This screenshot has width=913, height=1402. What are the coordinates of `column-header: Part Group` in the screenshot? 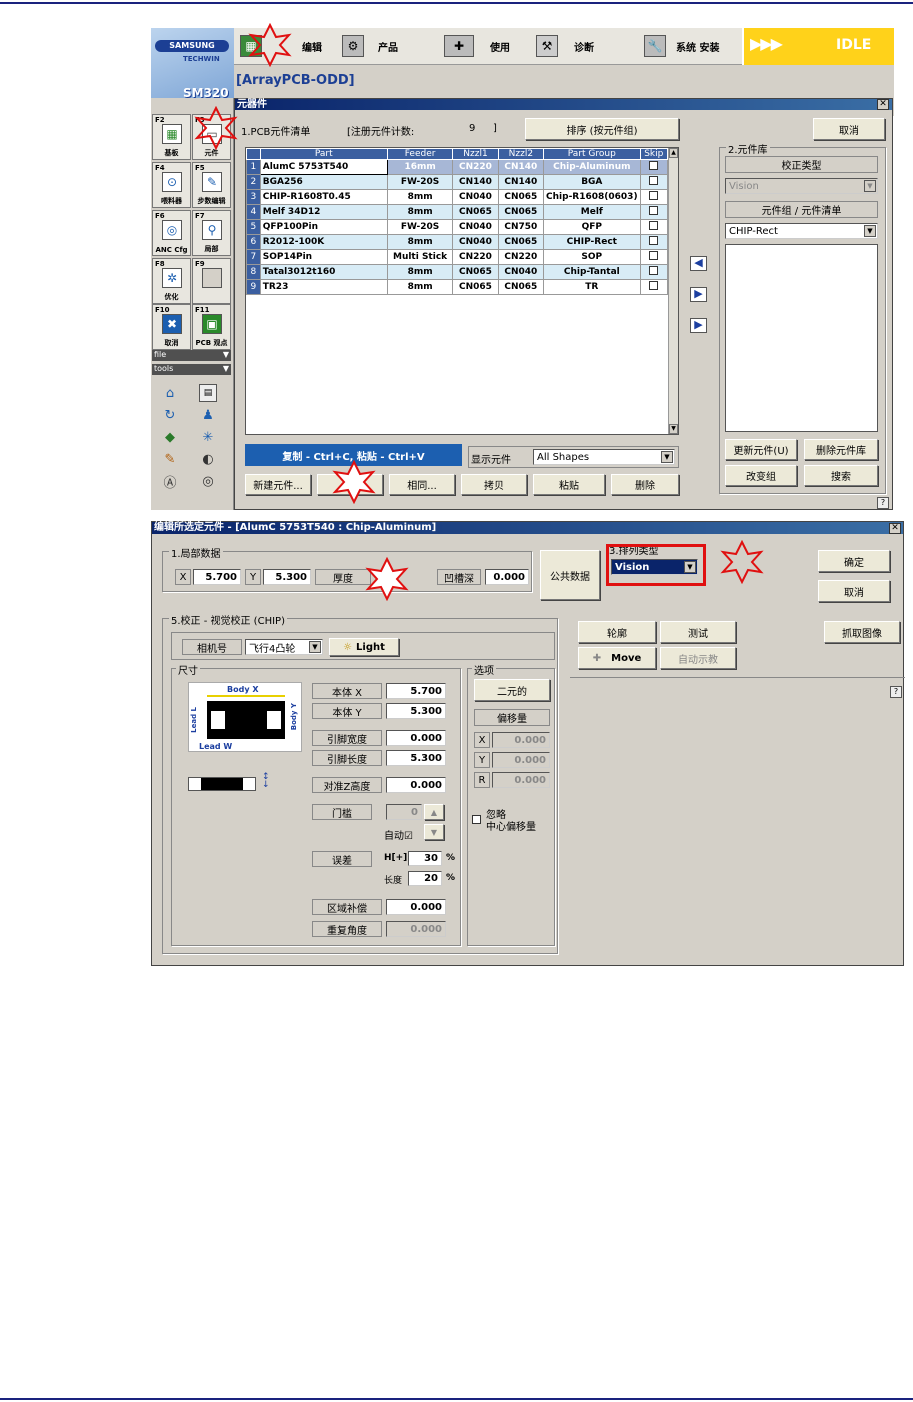 It's located at (592, 154).